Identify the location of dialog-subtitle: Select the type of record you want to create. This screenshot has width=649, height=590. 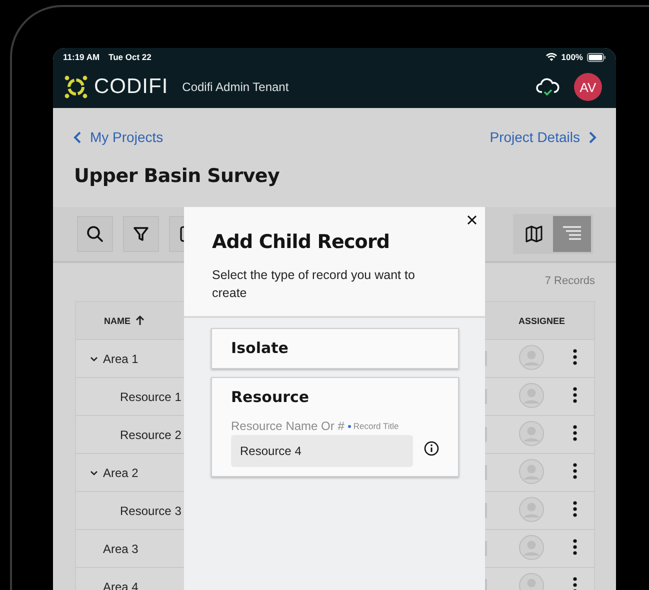
(314, 284).